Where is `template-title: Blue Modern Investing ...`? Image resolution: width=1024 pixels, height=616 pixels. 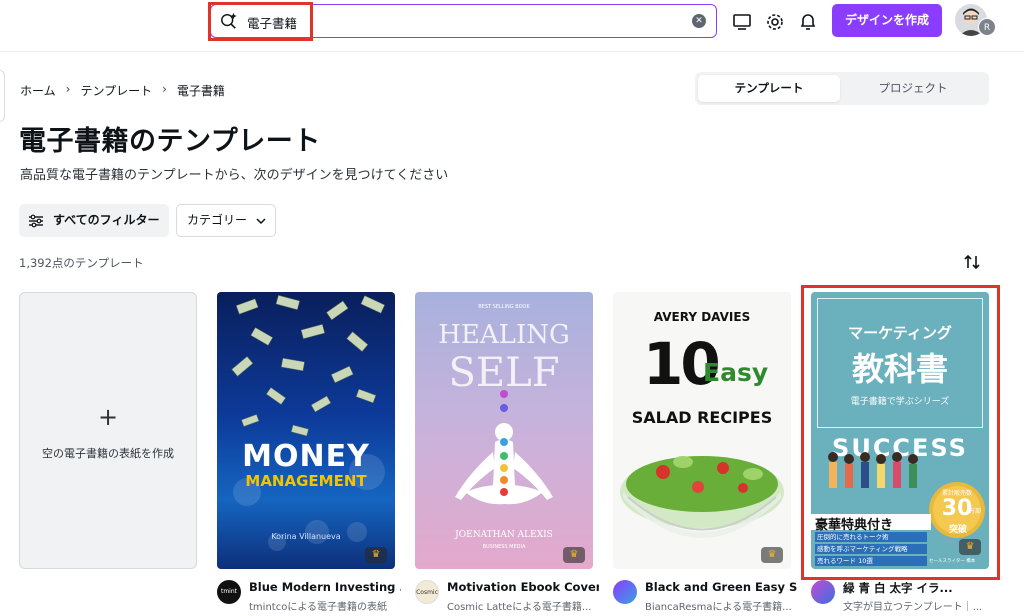 template-title: Blue Modern Investing ... is located at coordinates (325, 587).